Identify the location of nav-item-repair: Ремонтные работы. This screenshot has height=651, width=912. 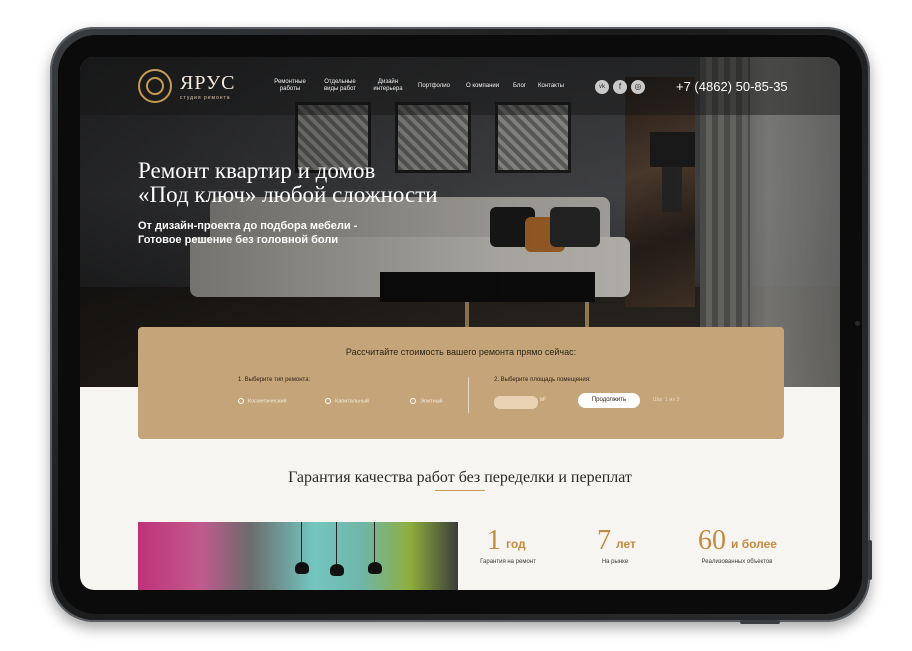
(290, 86).